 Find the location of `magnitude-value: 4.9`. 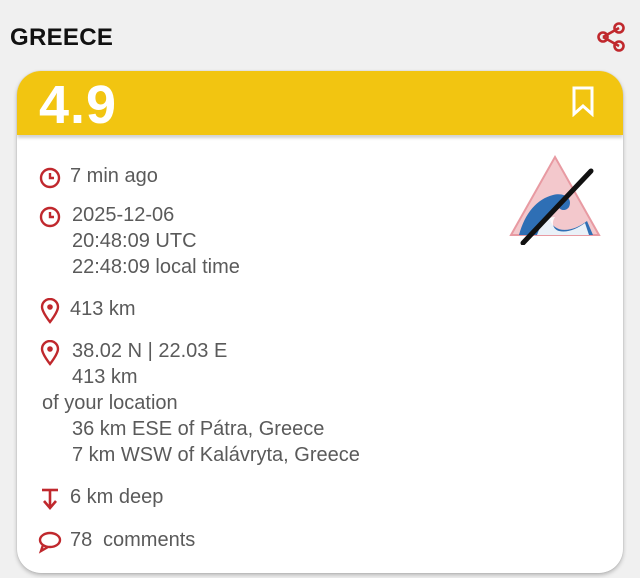

magnitude-value: 4.9 is located at coordinates (78, 105).